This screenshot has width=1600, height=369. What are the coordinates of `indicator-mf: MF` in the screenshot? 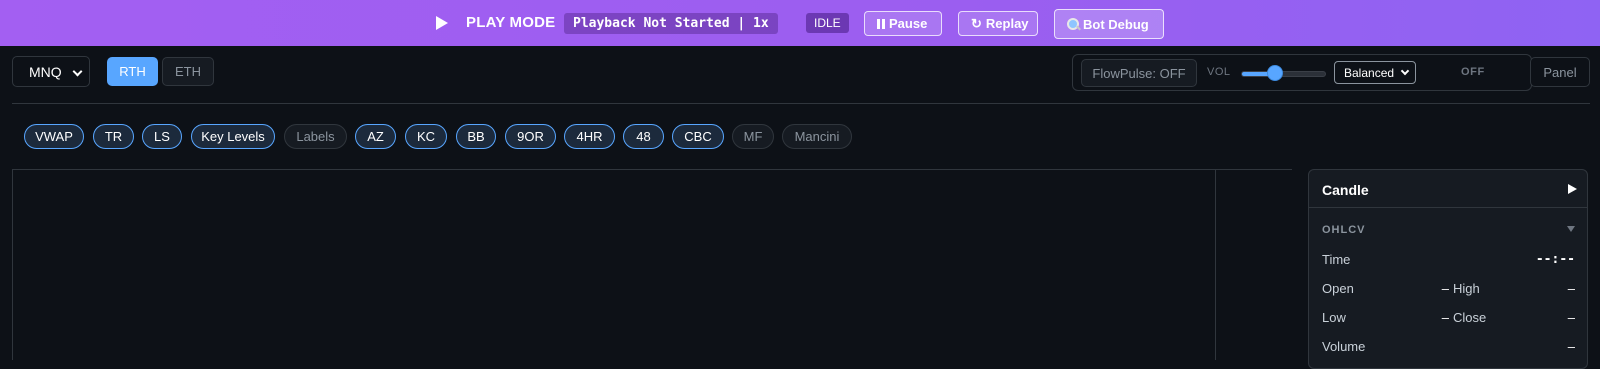 It's located at (753, 136).